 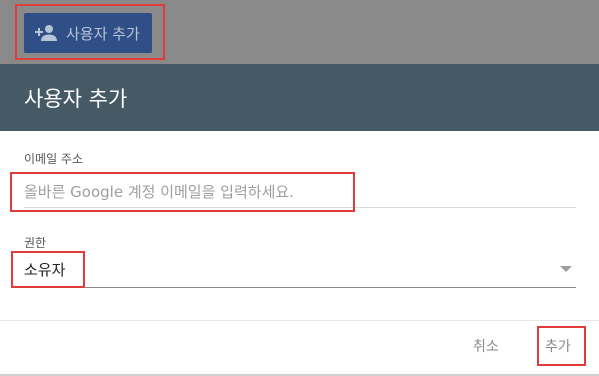 What do you see at coordinates (35, 243) in the screenshot?
I see `role-field-label: 권한` at bounding box center [35, 243].